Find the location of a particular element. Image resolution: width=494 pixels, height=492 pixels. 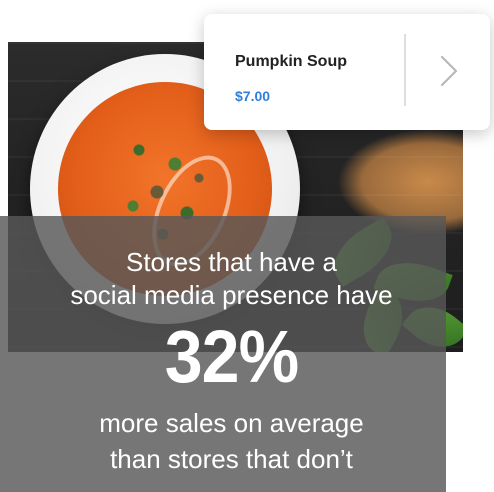

product-name: Pumpkin Soup is located at coordinates (291, 61).